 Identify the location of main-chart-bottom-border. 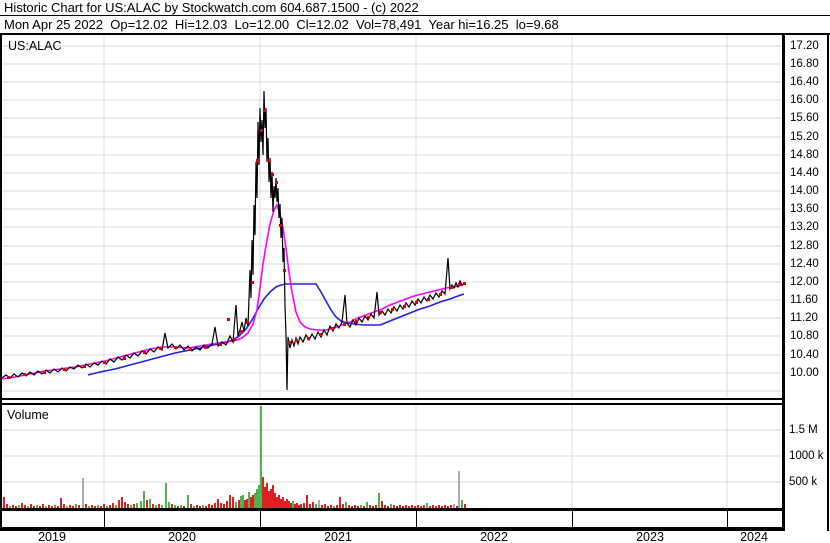
(392, 399).